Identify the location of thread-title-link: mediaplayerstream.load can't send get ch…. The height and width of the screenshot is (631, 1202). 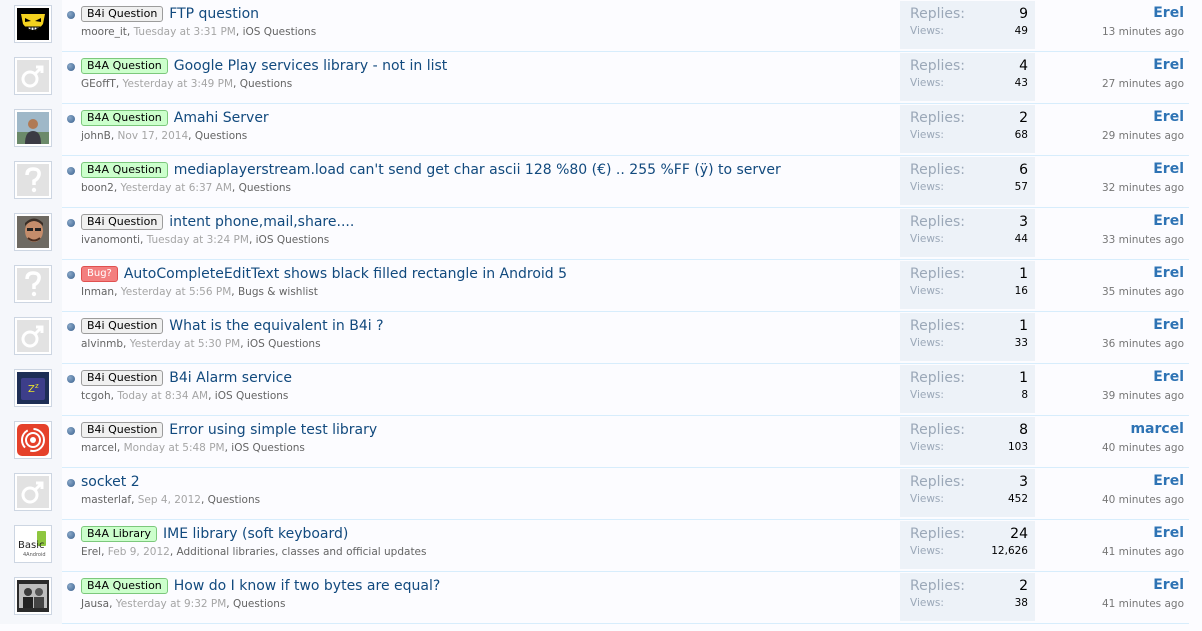
(477, 170).